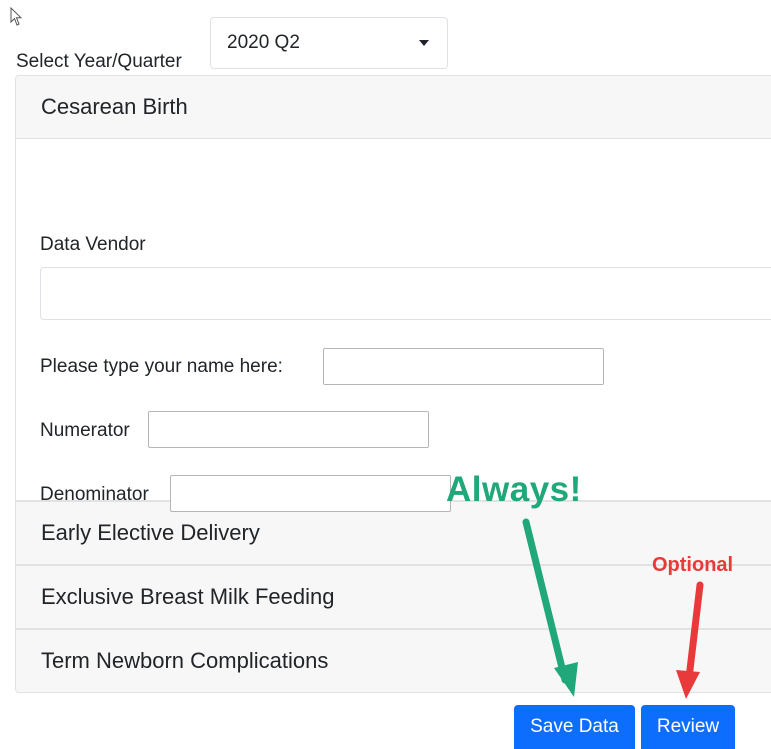 The height and width of the screenshot is (749, 771). Describe the element at coordinates (405, 293) in the screenshot. I see `data-vendor-input` at that location.